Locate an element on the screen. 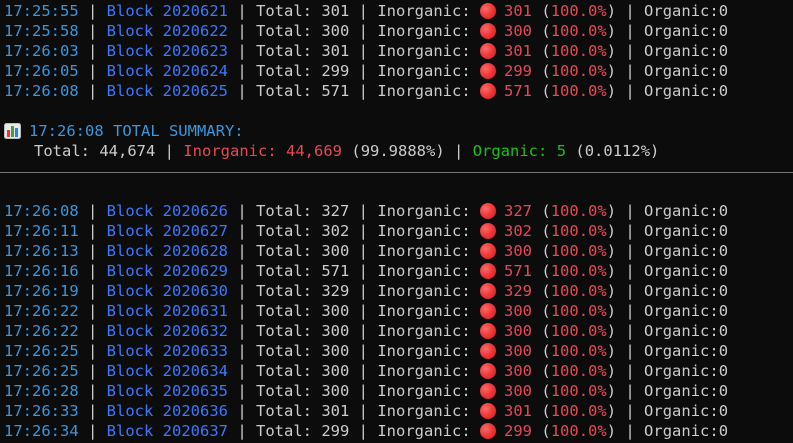 This screenshot has width=793, height=443. block-number: 2020626 is located at coordinates (195, 211).